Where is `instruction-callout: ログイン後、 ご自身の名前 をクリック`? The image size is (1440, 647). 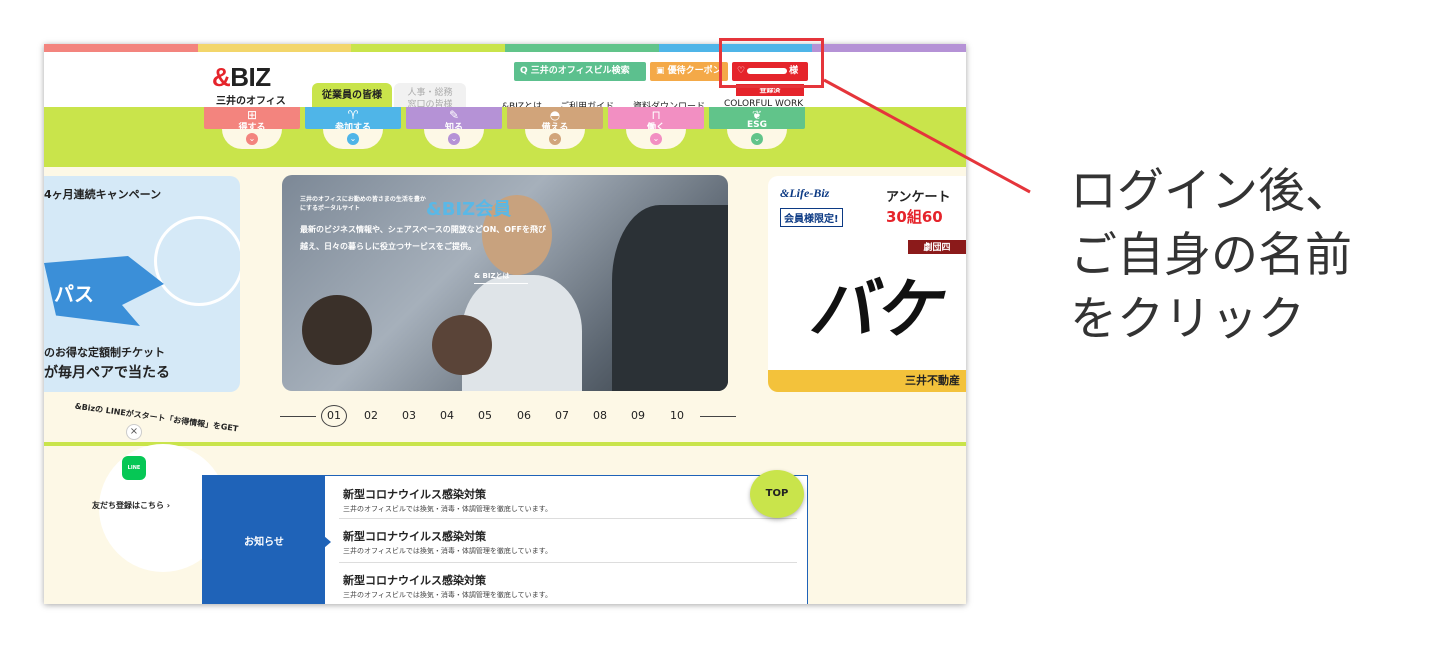
instruction-callout: ログイン後、 ご自身の名前 をクリック is located at coordinates (1245, 256).